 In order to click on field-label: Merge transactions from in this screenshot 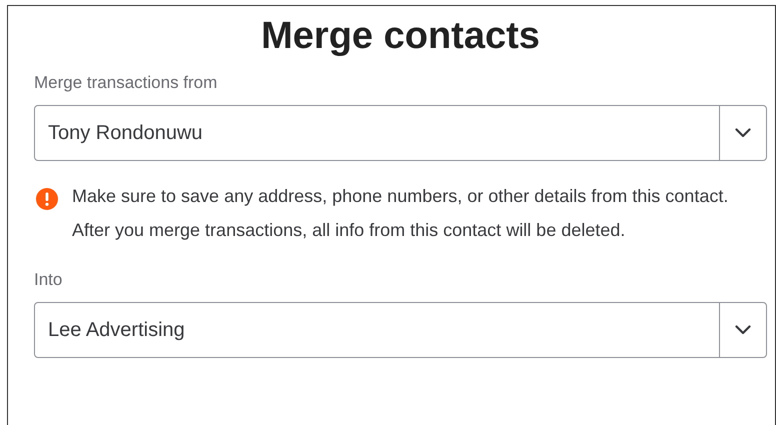, I will do `click(126, 83)`.